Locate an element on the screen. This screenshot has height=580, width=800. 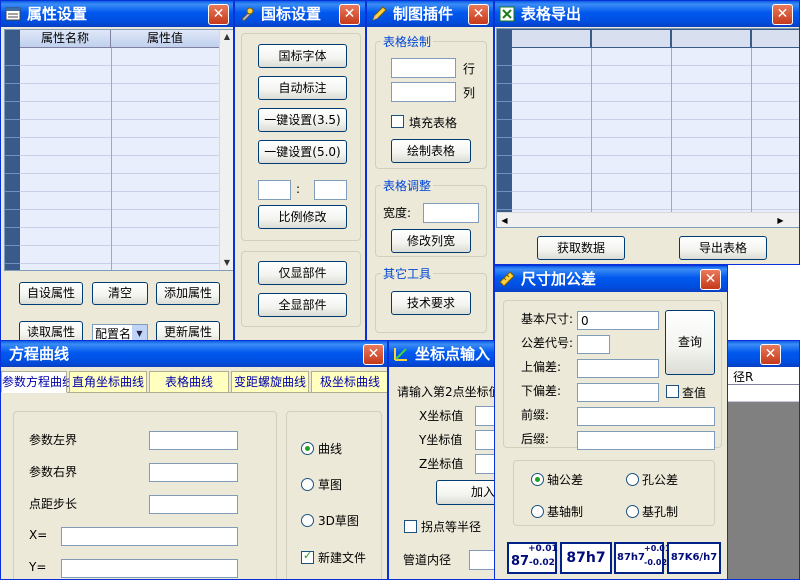
add-point-button: 加入 is located at coordinates (466, 492).